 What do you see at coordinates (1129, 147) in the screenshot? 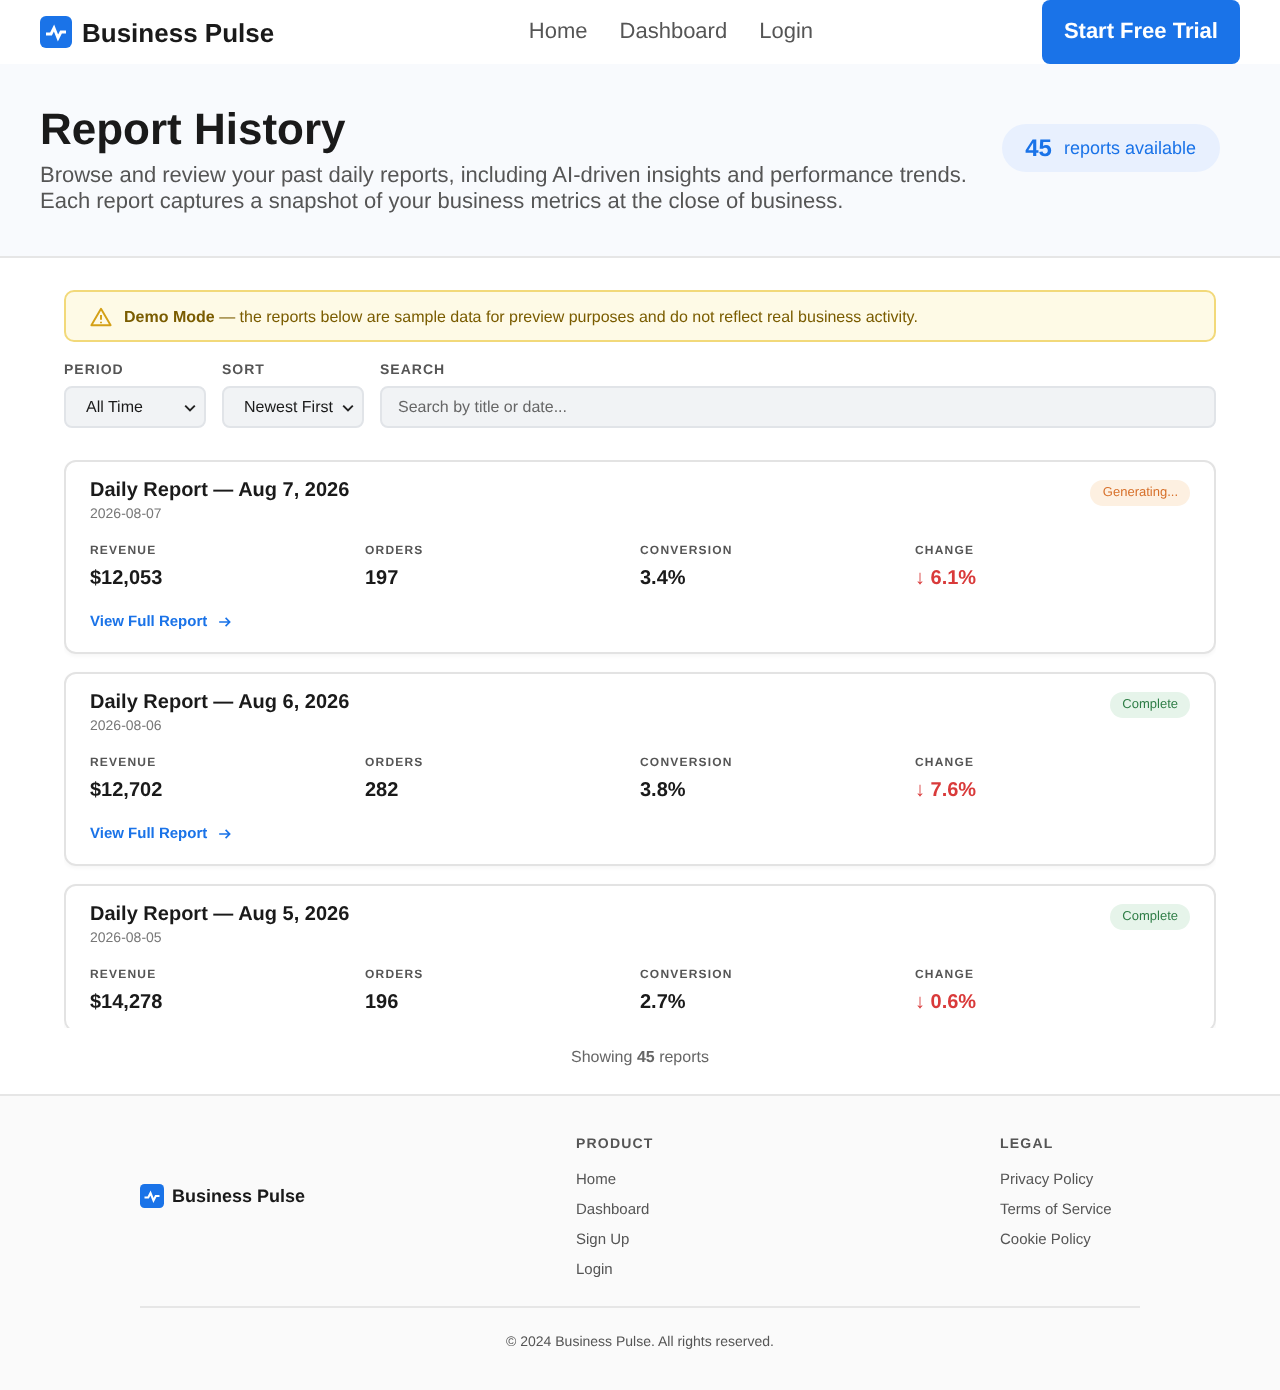
I see `report-count-label: reports available` at bounding box center [1129, 147].